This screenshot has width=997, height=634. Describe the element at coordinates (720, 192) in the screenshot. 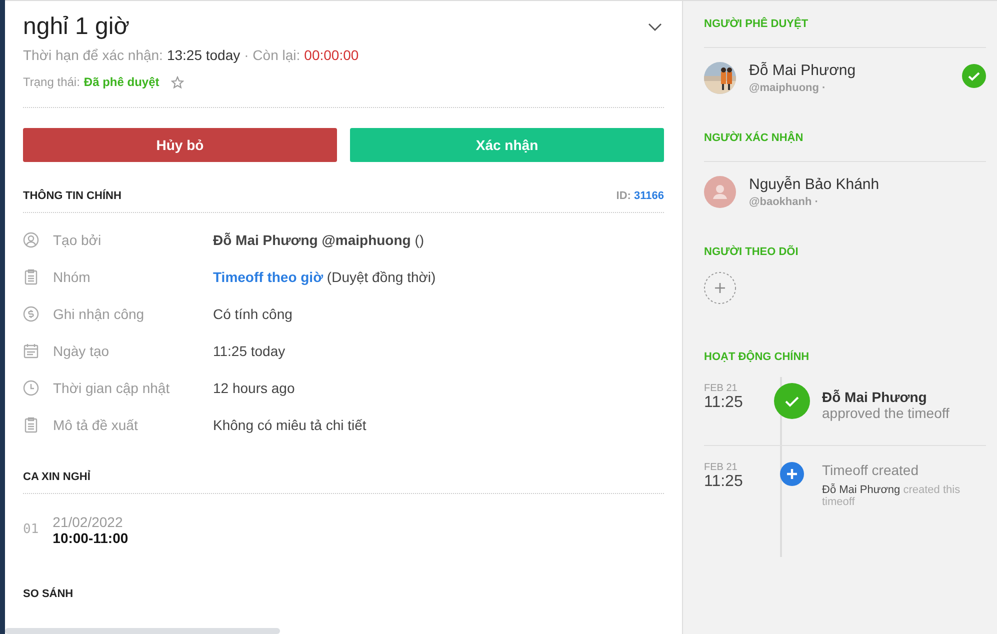

I see `avatar-icon` at that location.